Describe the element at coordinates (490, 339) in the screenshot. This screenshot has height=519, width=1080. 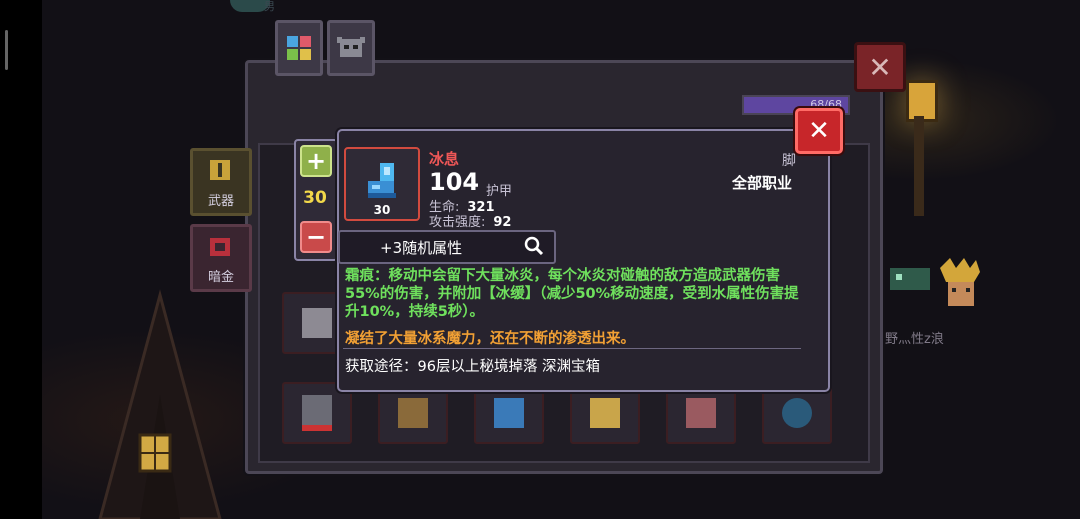
I see `item-flavor-text: 凝结了大量冰系魔力，还在不断的渗透出来。` at that location.